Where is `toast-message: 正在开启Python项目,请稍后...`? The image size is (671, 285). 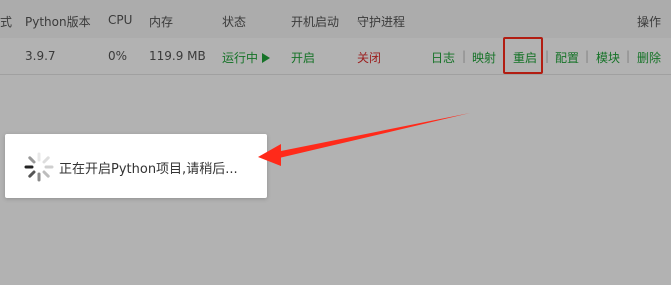 toast-message: 正在开启Python项目,请稍后... is located at coordinates (148, 169).